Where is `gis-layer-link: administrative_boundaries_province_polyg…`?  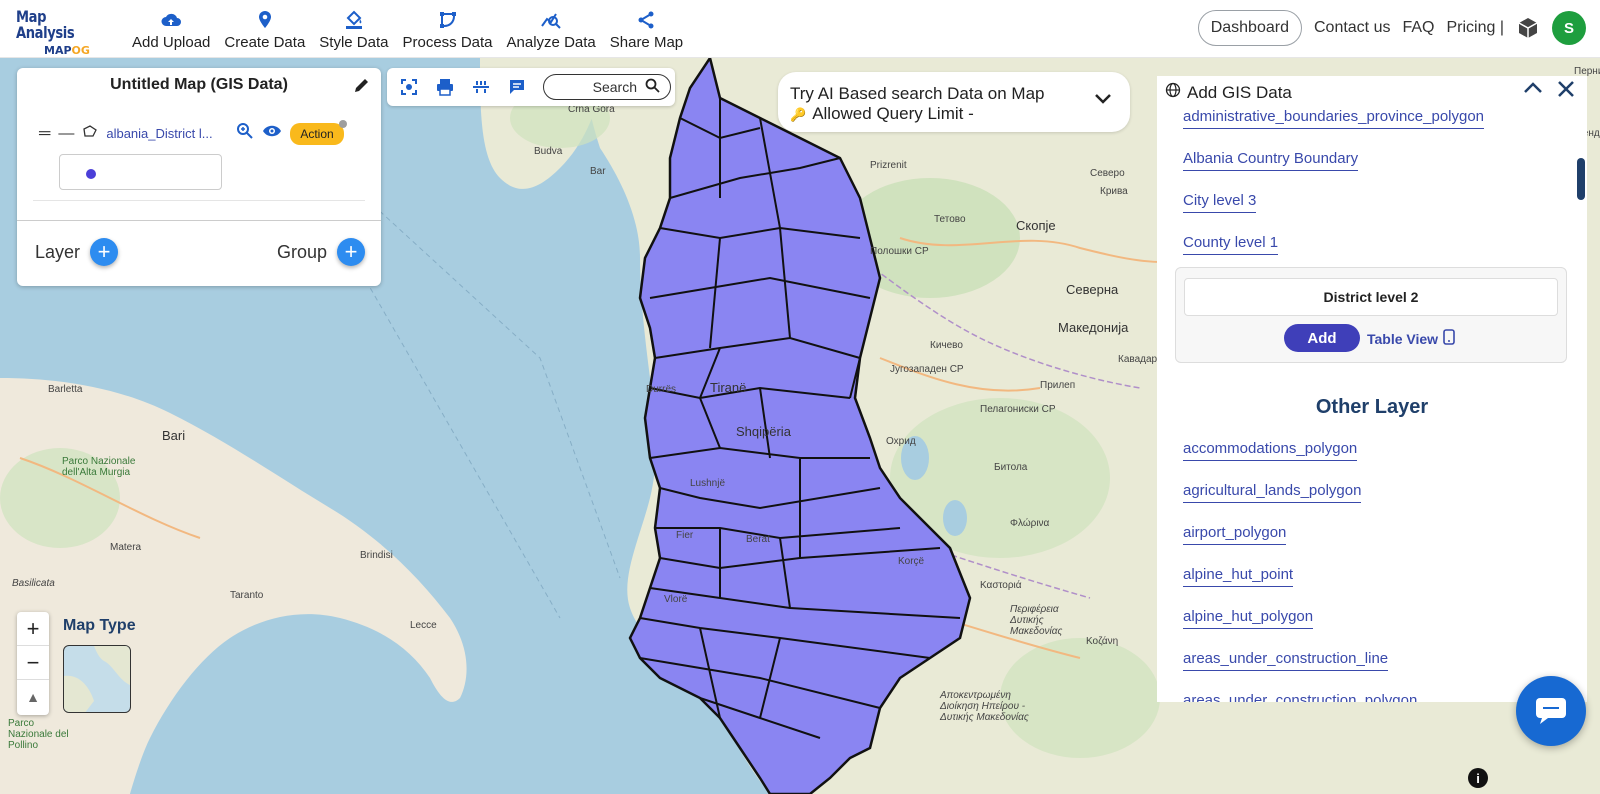
gis-layer-link: administrative_boundaries_province_polyg… is located at coordinates (1334, 118).